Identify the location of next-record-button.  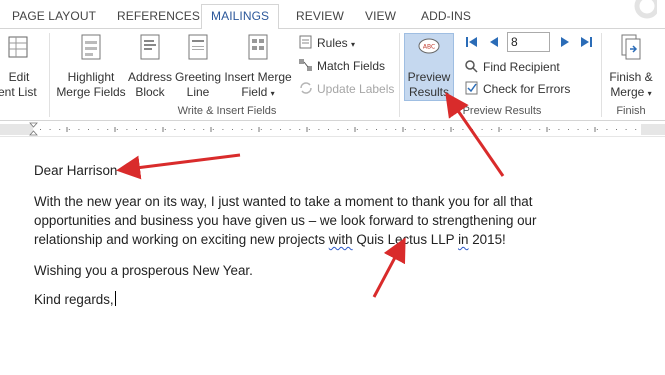
(565, 42).